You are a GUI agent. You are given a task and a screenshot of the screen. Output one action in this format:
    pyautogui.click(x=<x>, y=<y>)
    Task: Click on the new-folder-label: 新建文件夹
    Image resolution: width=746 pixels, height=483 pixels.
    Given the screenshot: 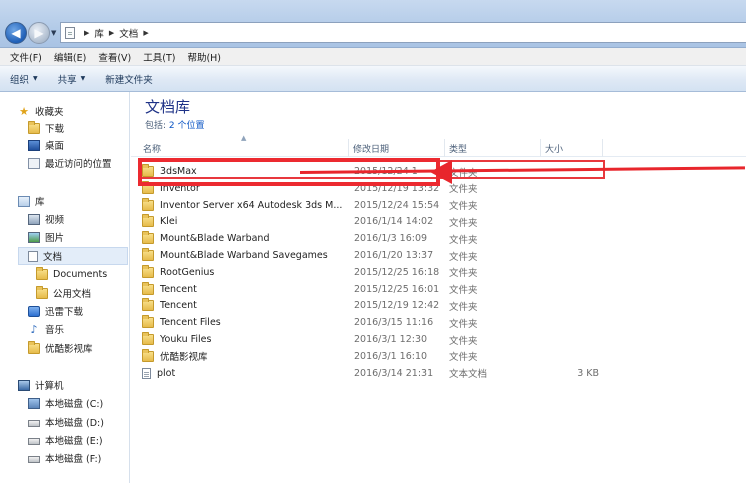 What is the action you would take?
    pyautogui.click(x=129, y=80)
    